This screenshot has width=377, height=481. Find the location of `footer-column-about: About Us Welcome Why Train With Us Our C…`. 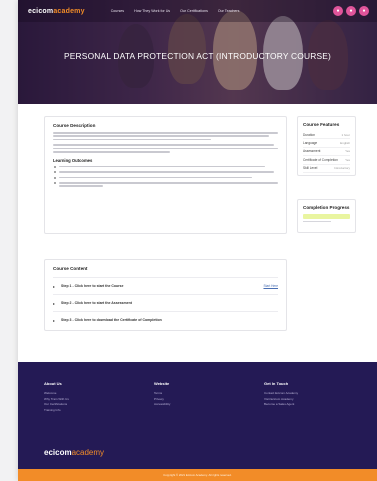

footer-column-about: About Us Welcome Why Train With Us Our C… is located at coordinates (56, 397).